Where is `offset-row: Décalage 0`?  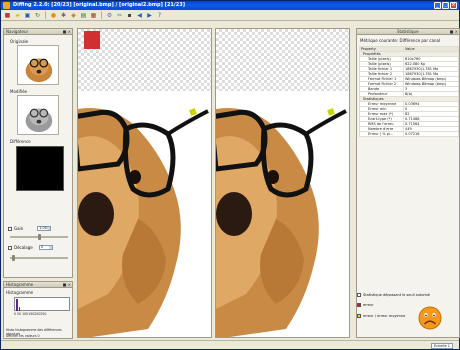 offset-row: Décalage 0 is located at coordinates (30, 247).